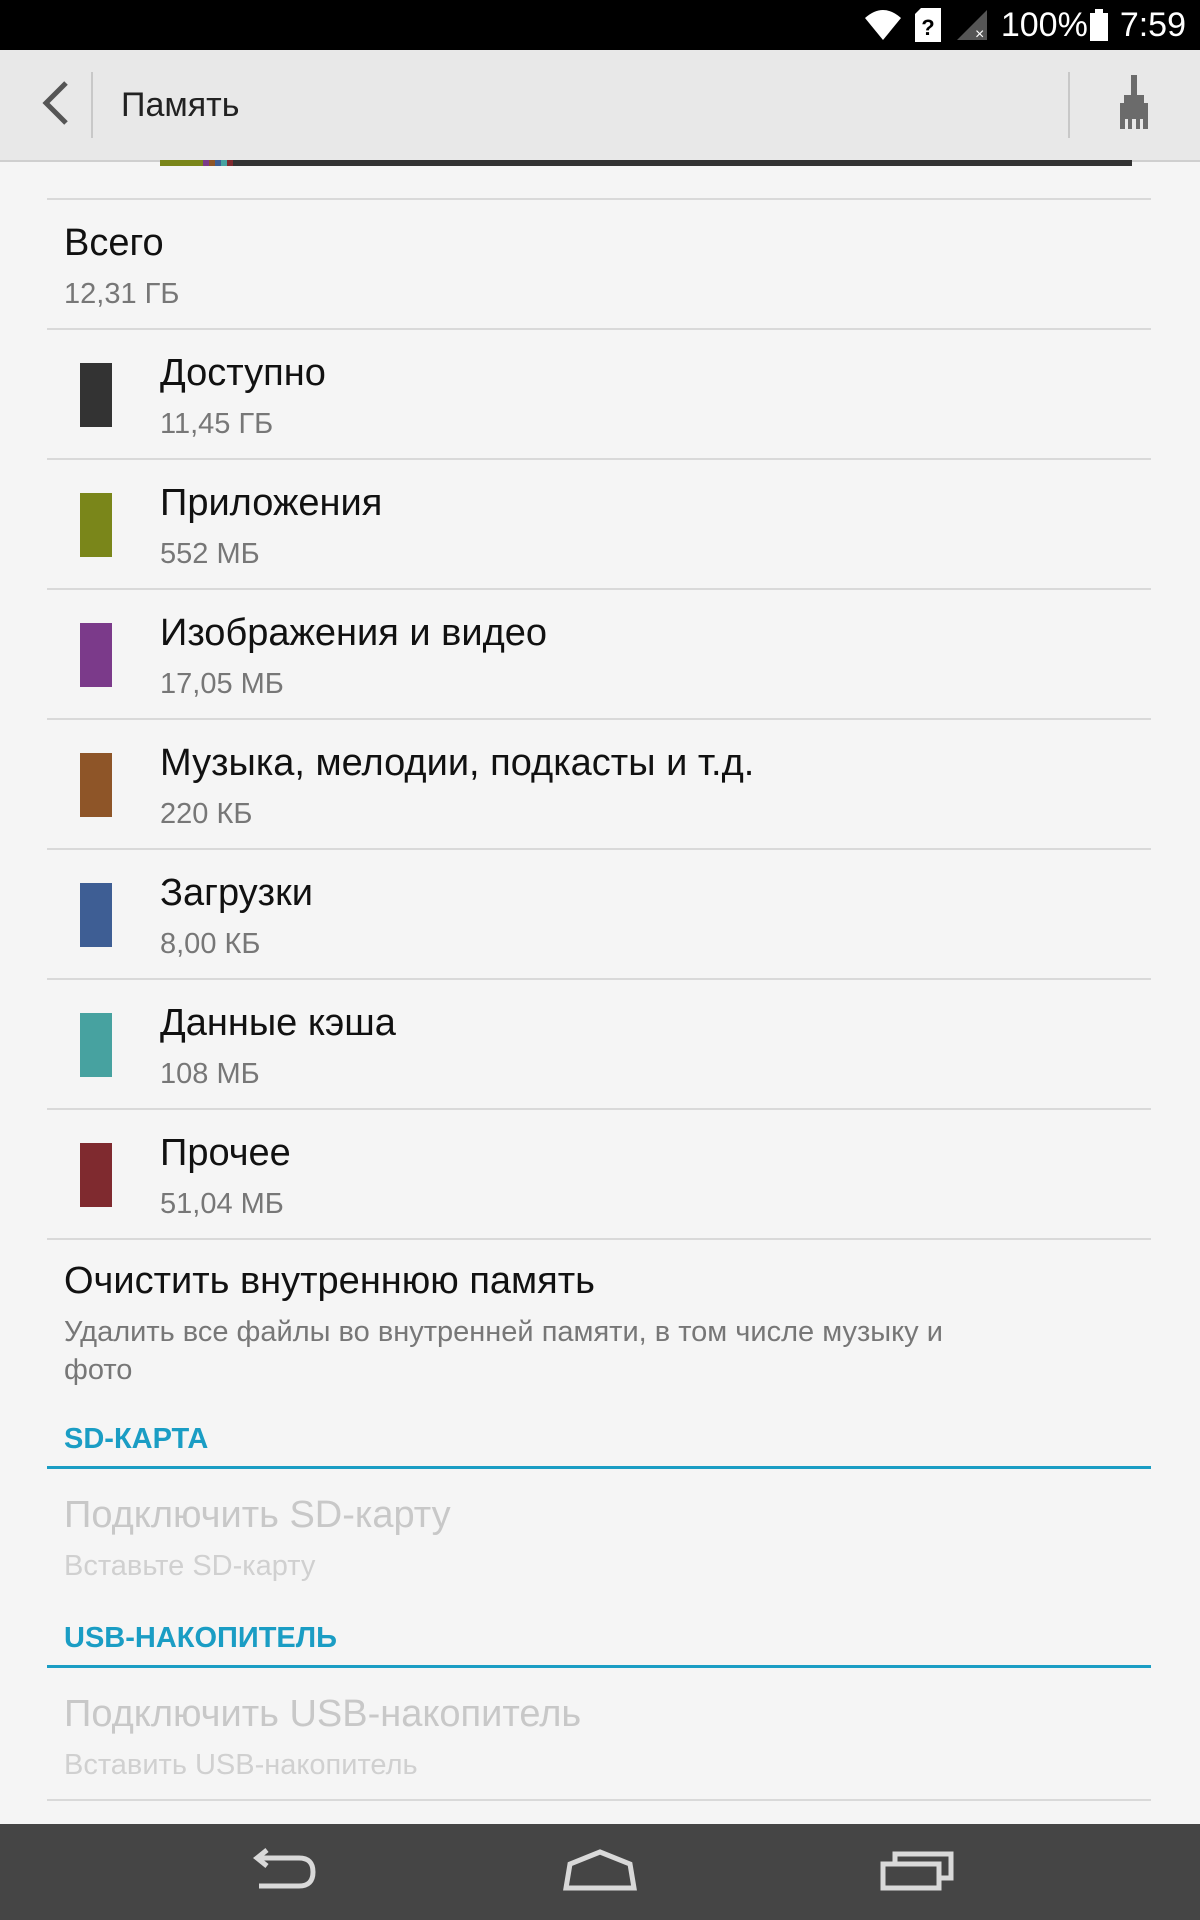 This screenshot has height=1920, width=1200. What do you see at coordinates (600, 106) in the screenshot?
I see `action-bar: Память` at bounding box center [600, 106].